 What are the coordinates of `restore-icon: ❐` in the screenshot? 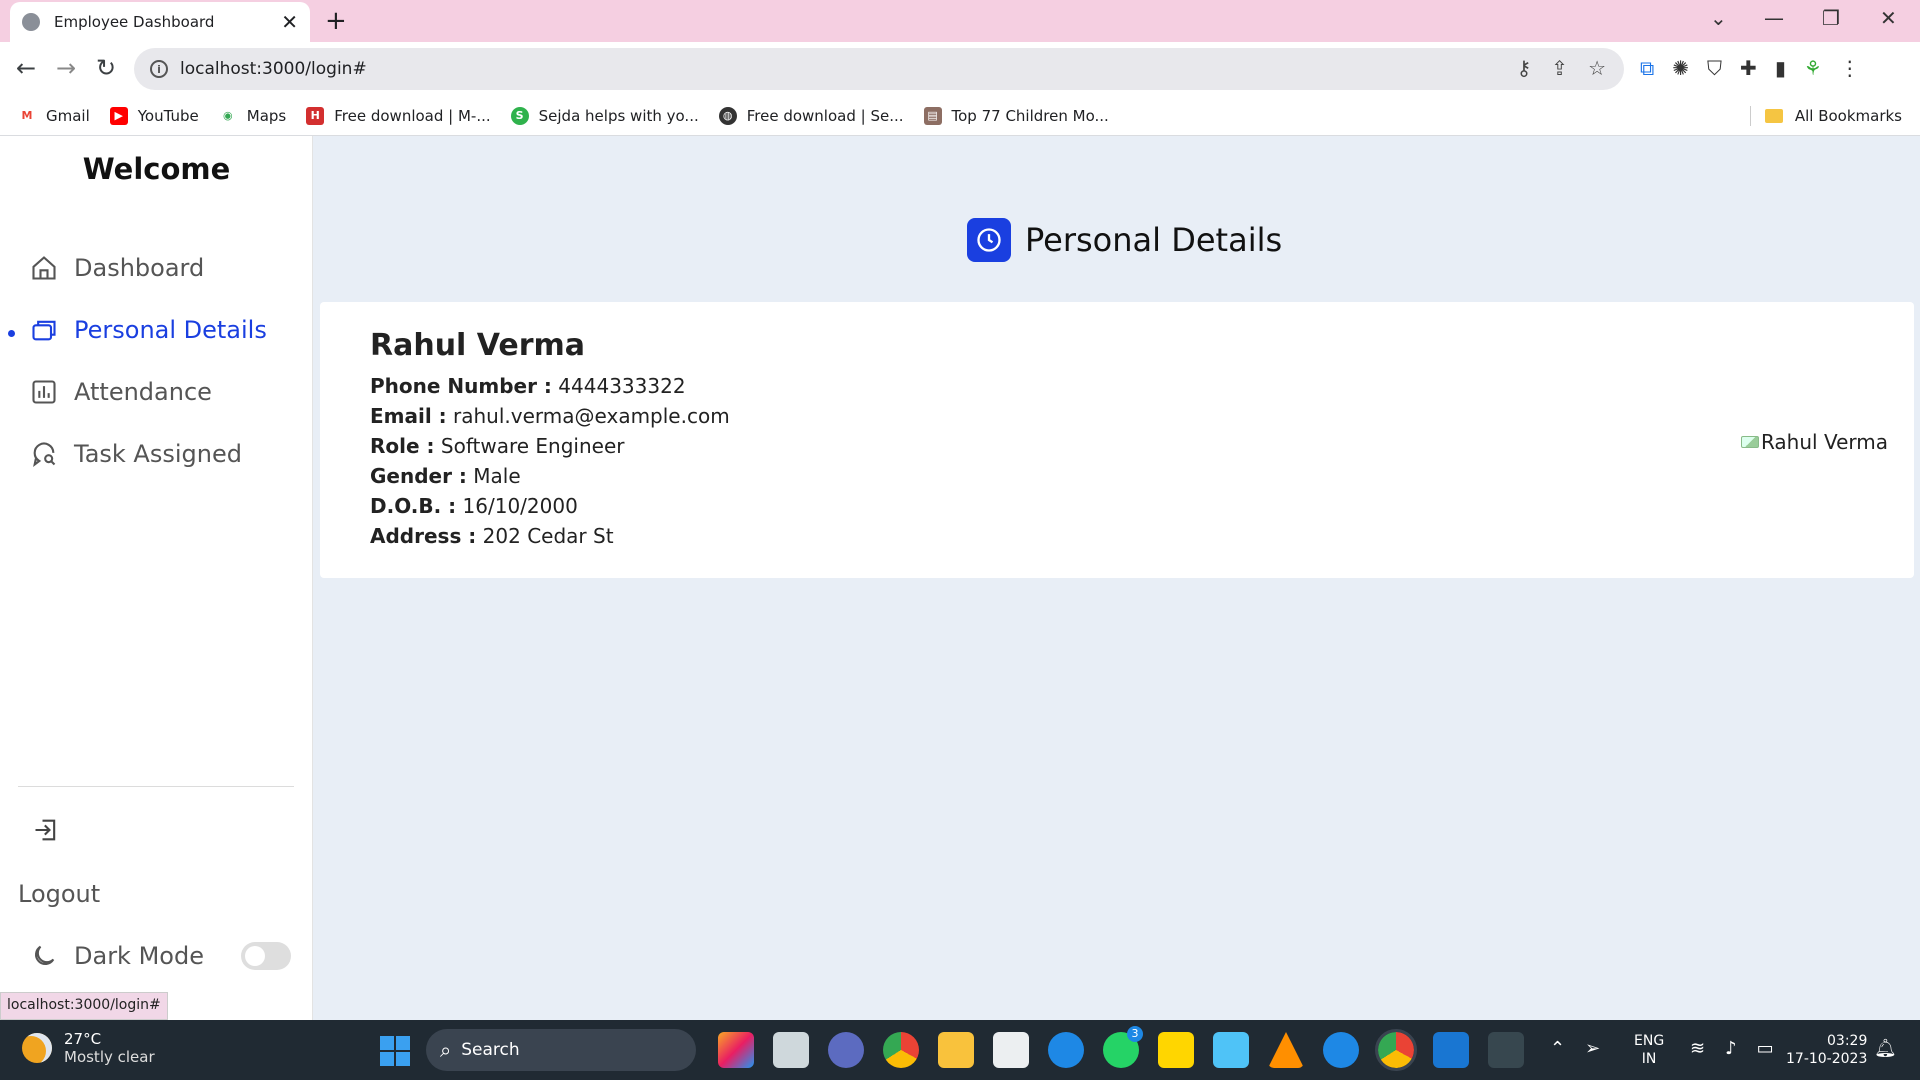 It's located at (1831, 18).